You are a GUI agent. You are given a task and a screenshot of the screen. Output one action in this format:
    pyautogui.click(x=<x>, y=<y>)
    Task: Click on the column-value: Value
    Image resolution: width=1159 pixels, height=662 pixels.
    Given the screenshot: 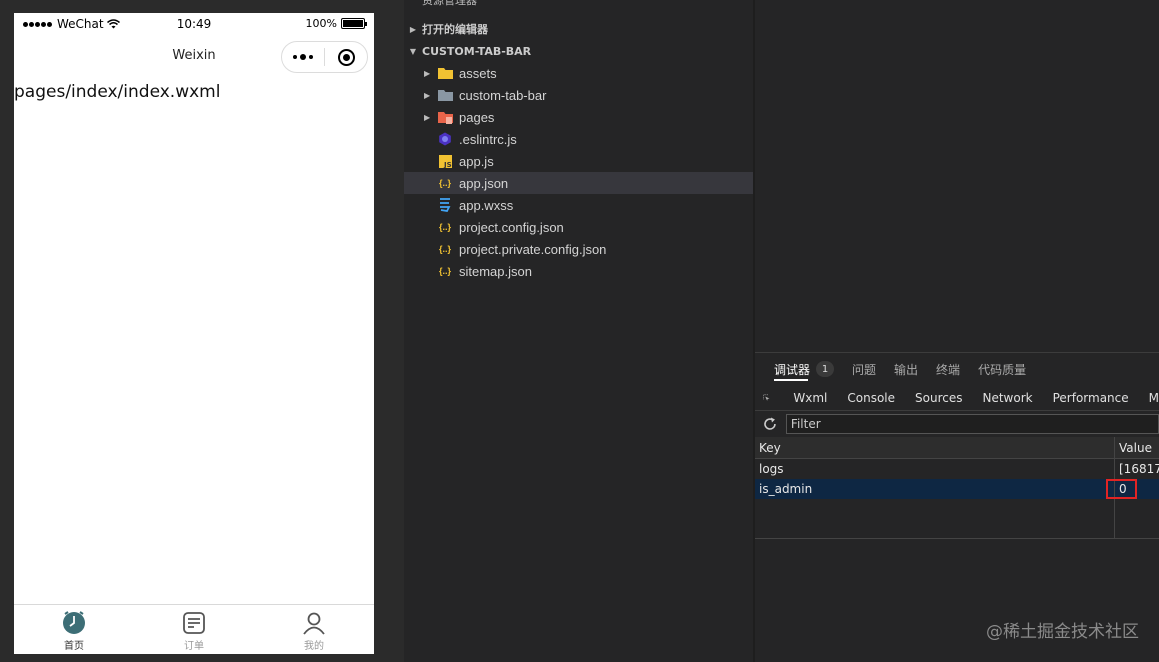 What is the action you would take?
    pyautogui.click(x=1135, y=448)
    